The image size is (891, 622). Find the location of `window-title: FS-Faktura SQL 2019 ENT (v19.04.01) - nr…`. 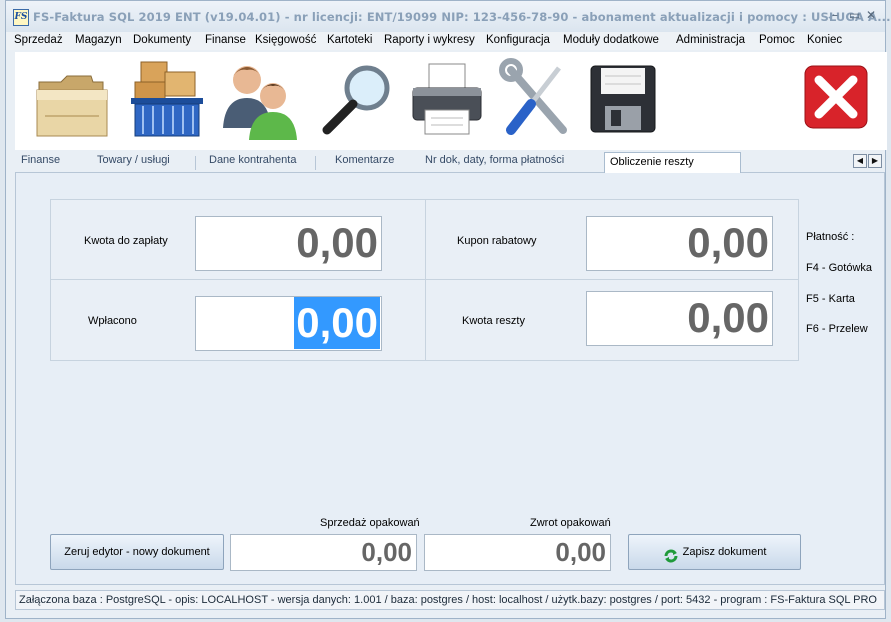

window-title: FS-Faktura SQL 2019 ENT (v19.04.01) - nr… is located at coordinates (462, 17).